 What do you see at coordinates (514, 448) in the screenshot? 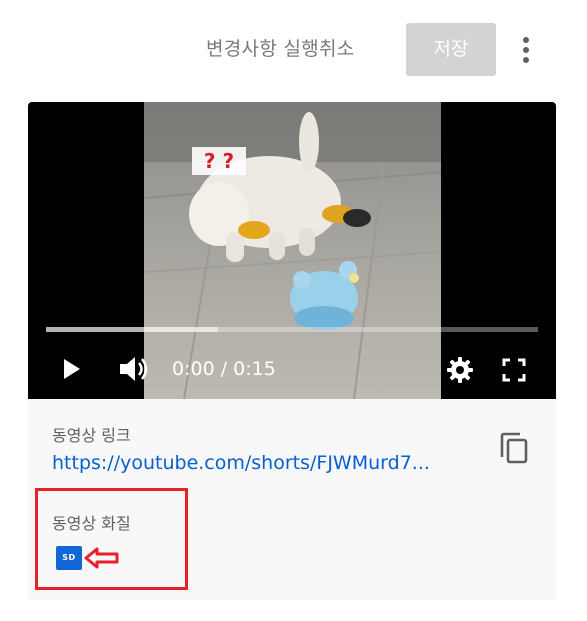
I see `copy-icon` at bounding box center [514, 448].